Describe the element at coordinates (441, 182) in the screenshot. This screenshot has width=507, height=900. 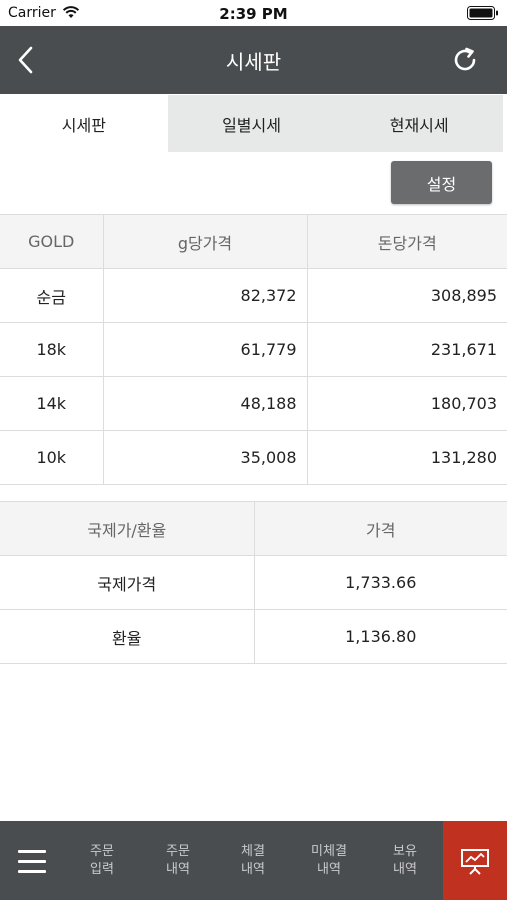
I see `settings-button: 설정` at that location.